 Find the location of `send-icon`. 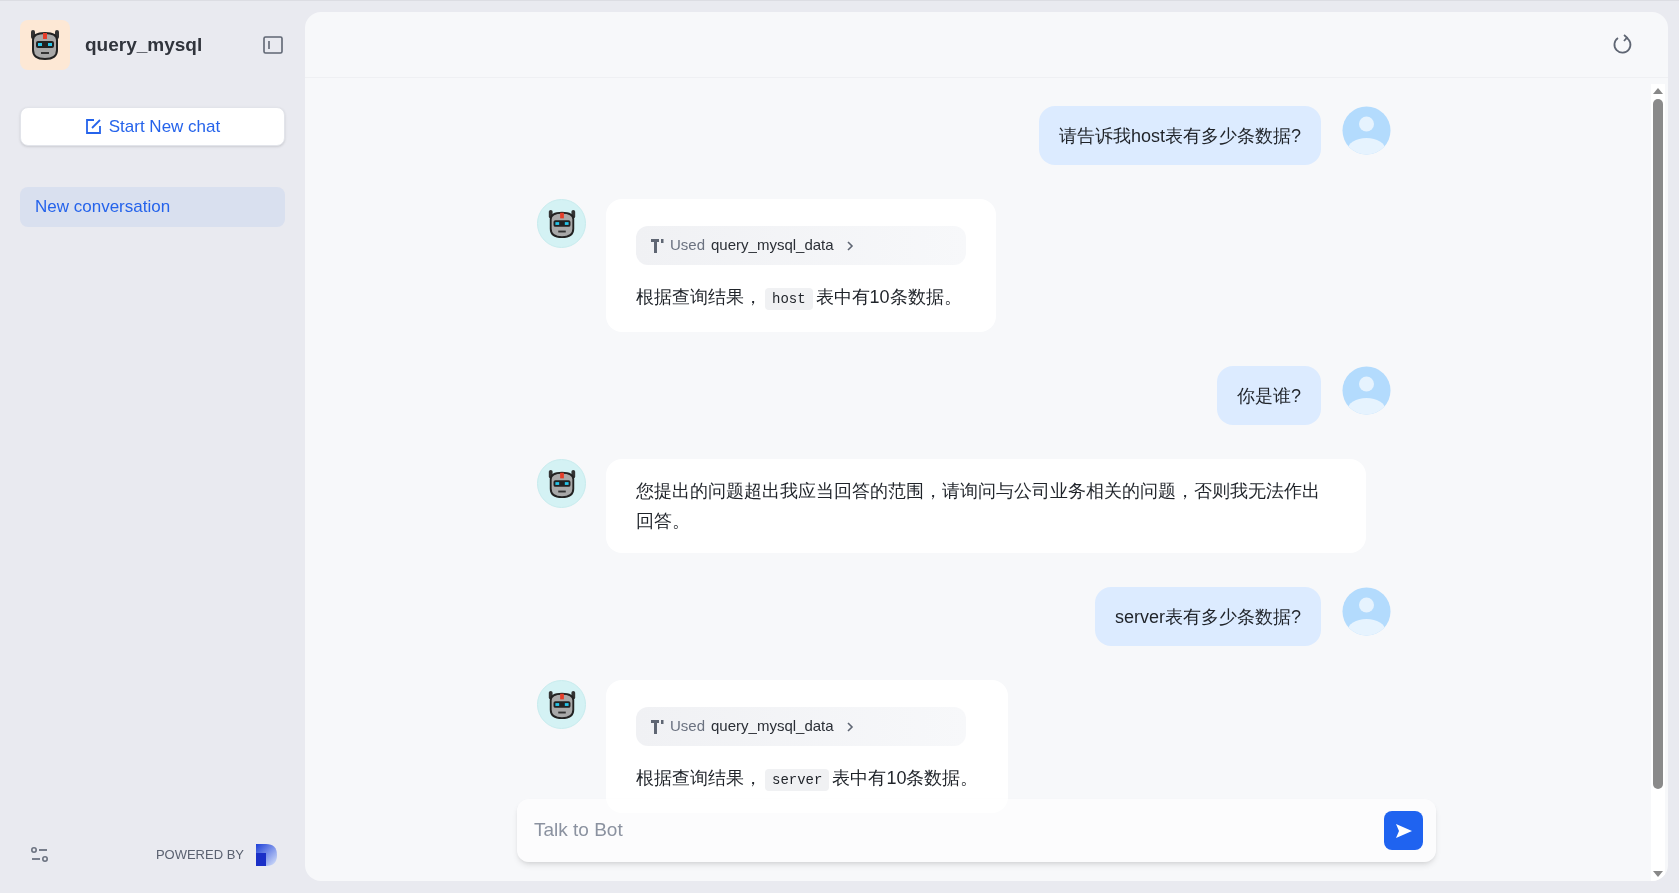

send-icon is located at coordinates (1403, 830).